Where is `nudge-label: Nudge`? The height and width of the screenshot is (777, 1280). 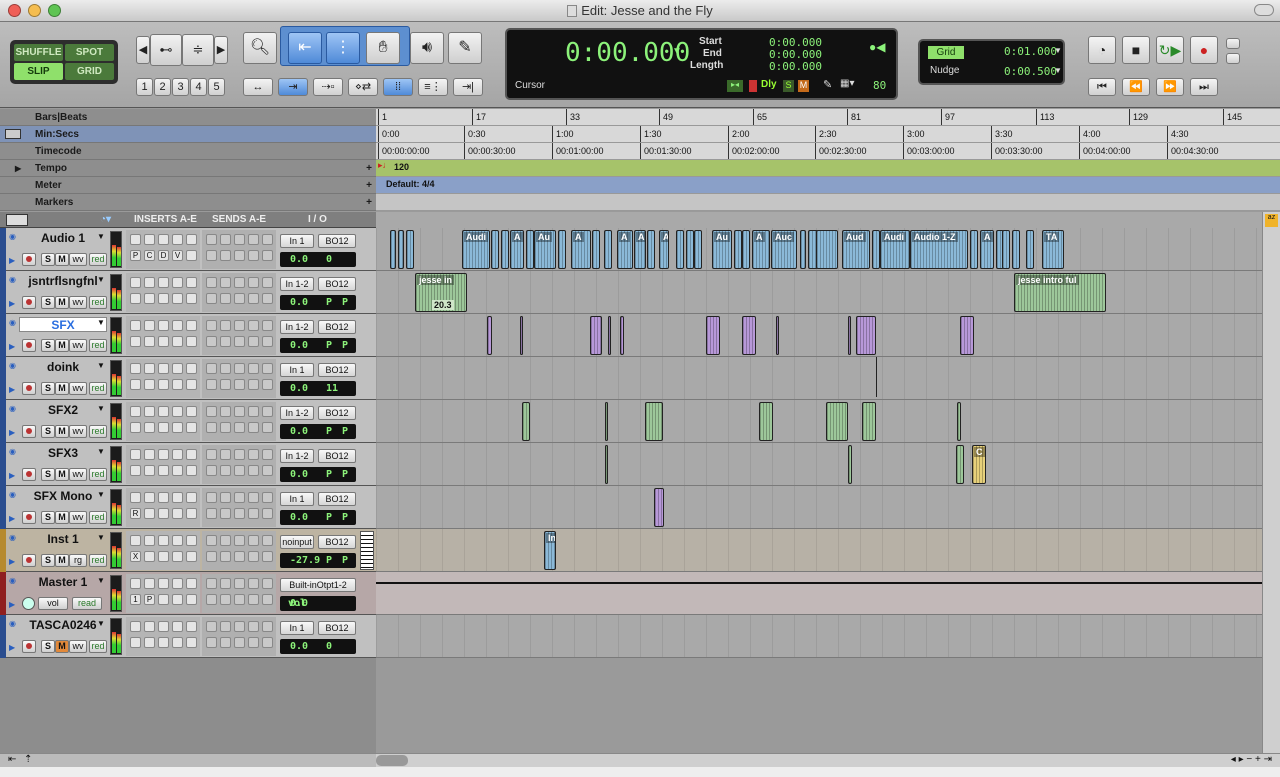
nudge-label: Nudge is located at coordinates (944, 70).